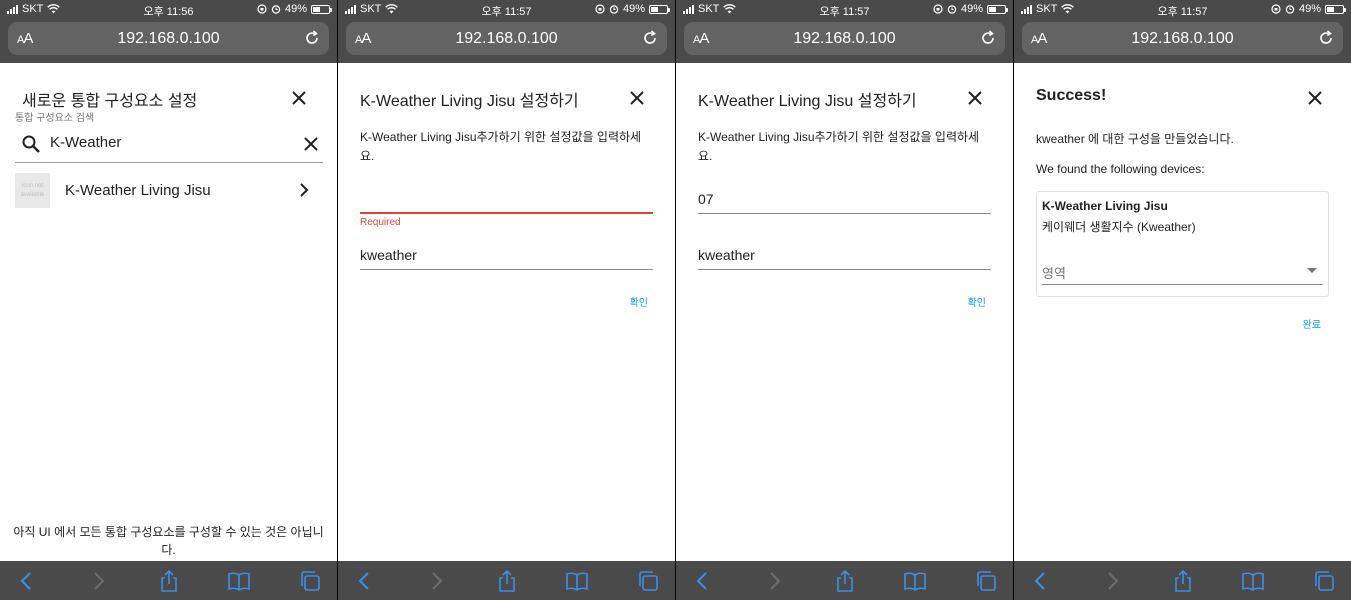 Image resolution: width=1351 pixels, height=600 pixels. What do you see at coordinates (1135, 139) in the screenshot?
I see `success-message: kweather 에 대한 구성을 만들었습니다.` at bounding box center [1135, 139].